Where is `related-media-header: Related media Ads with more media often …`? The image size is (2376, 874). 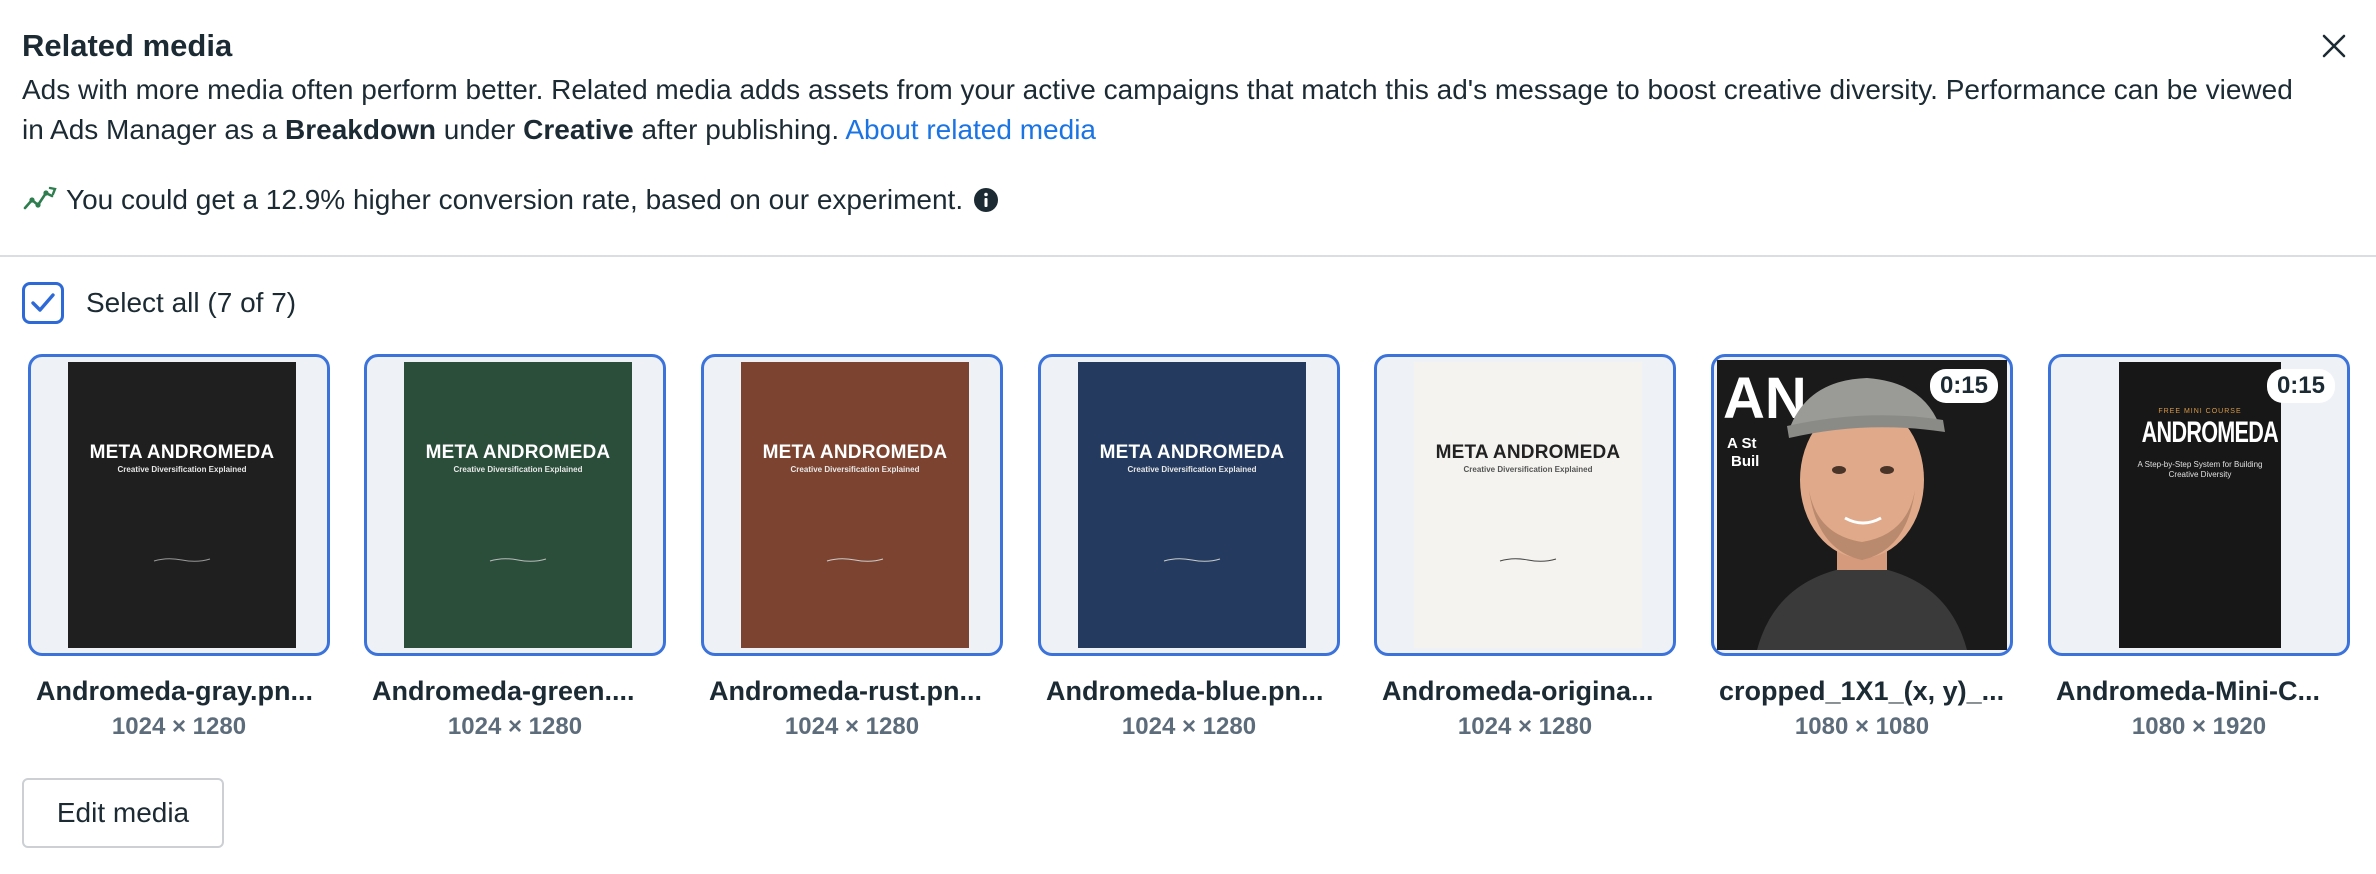 related-media-header: Related media Ads with more media often … is located at coordinates (1167, 88).